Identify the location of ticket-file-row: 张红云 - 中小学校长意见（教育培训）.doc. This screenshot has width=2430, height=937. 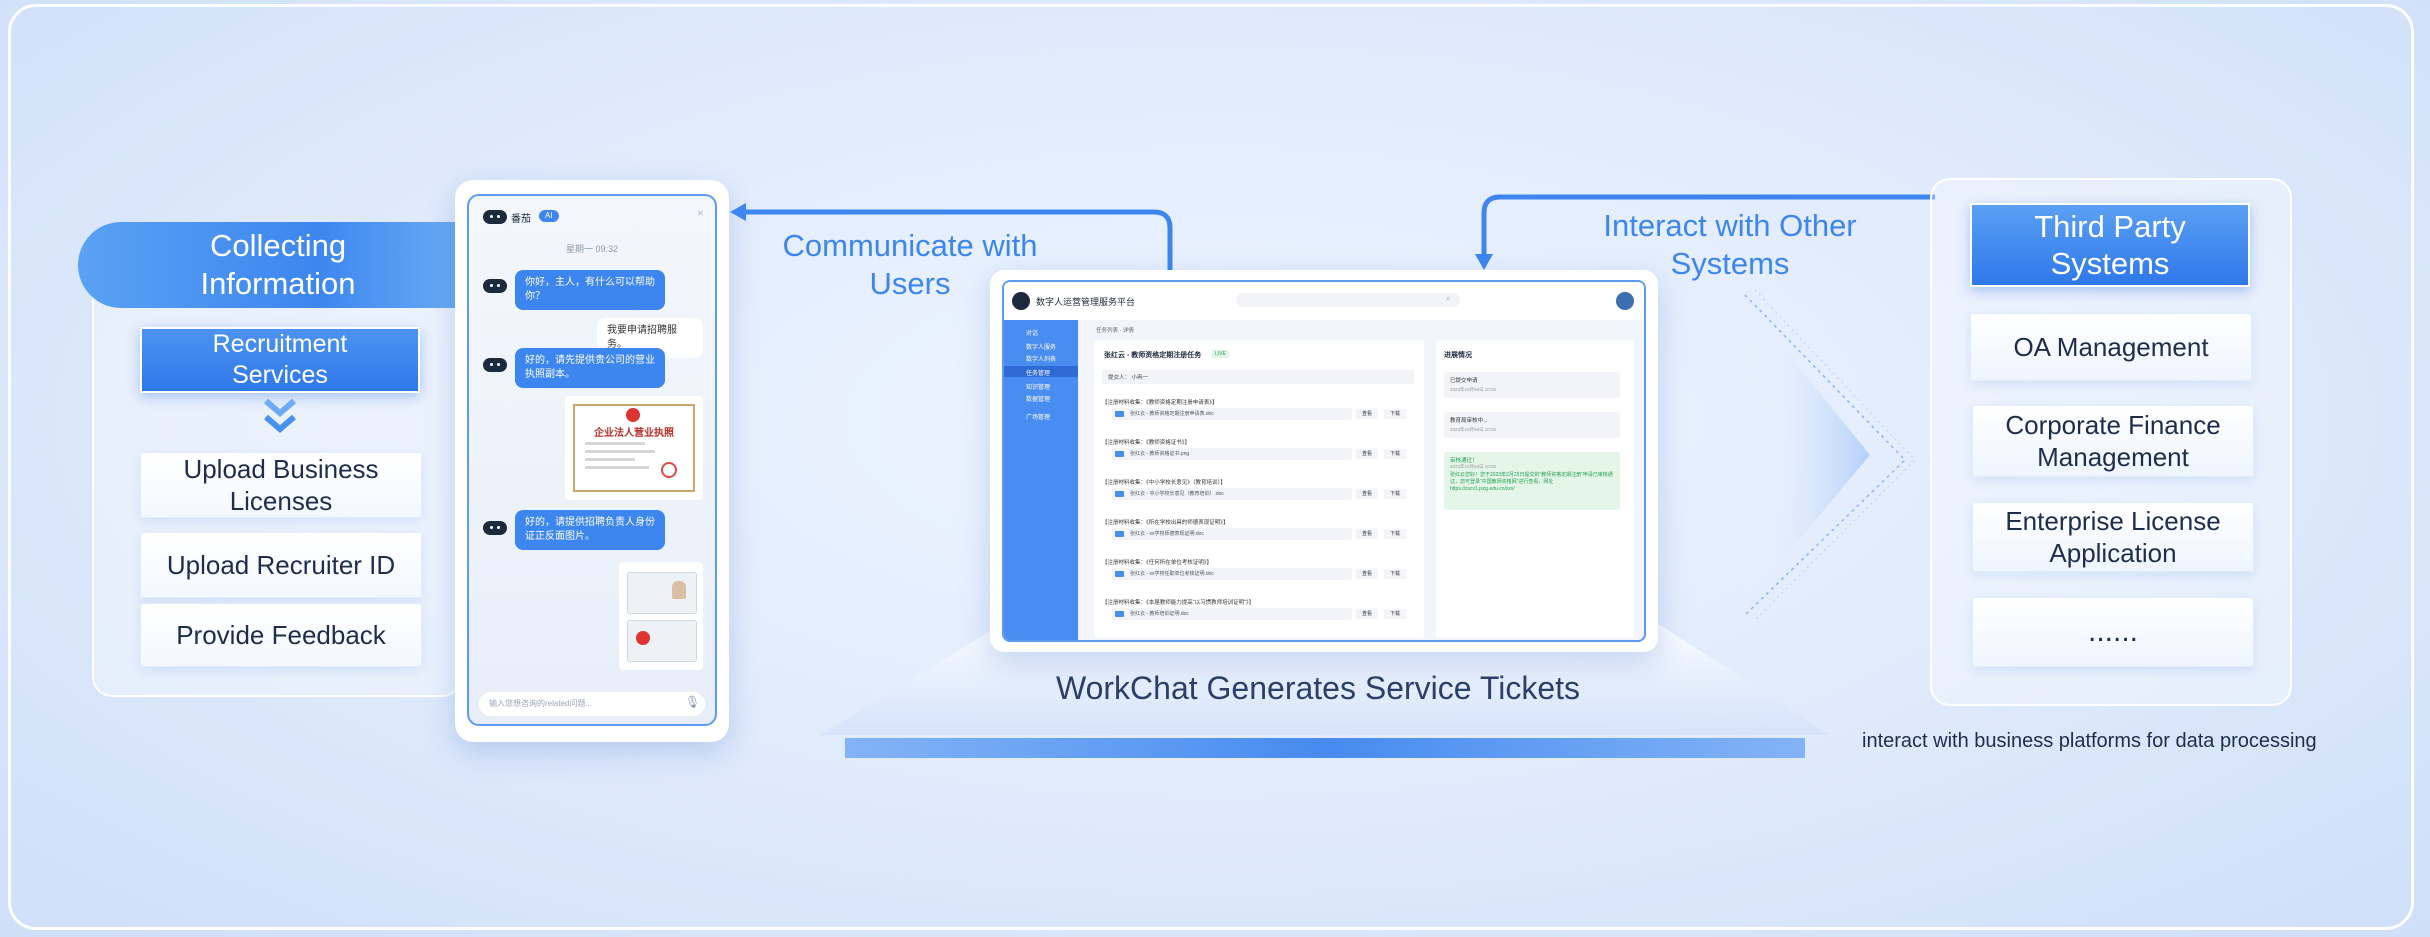
(1232, 494).